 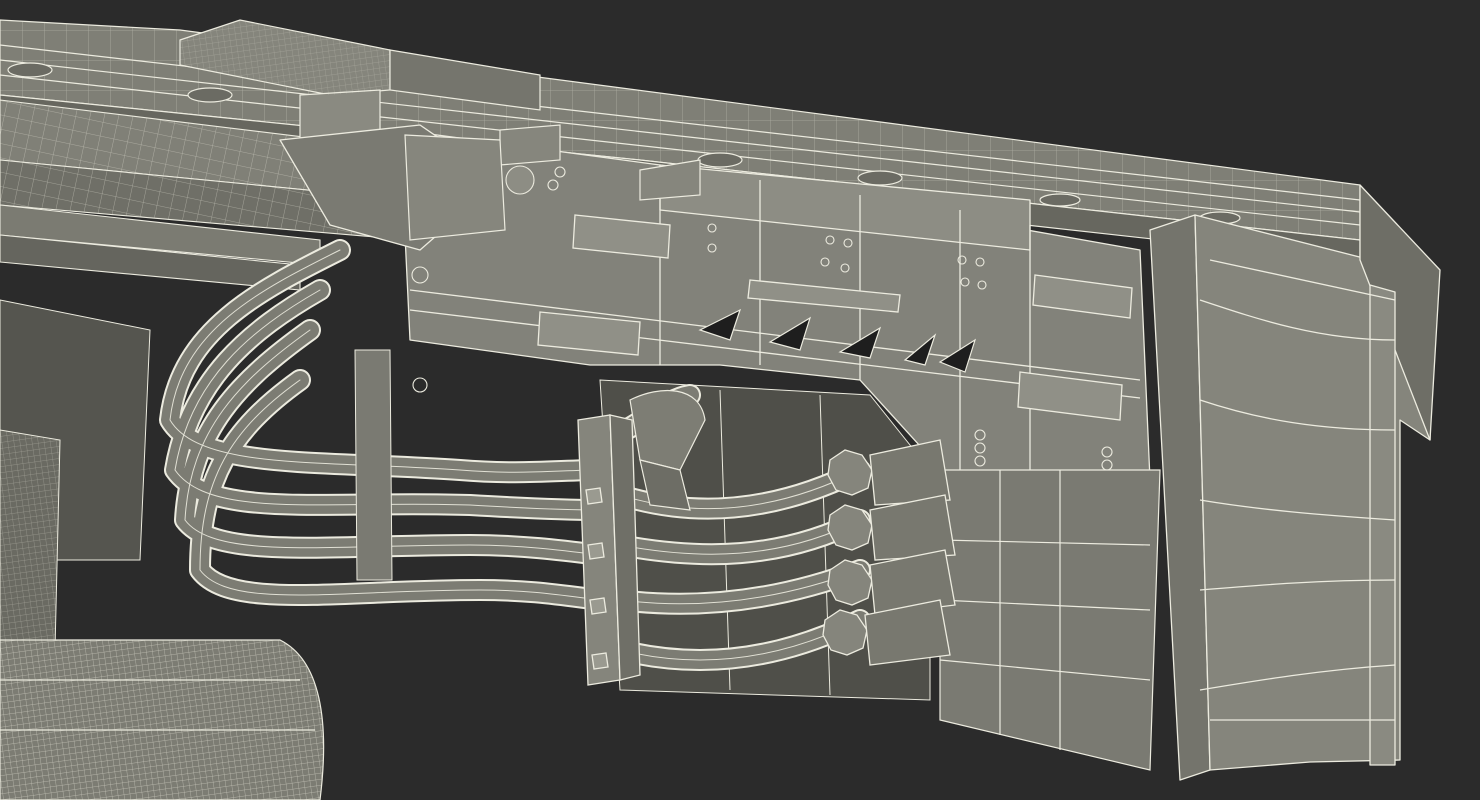 I want to click on crawler-track, so click(x=162, y=719).